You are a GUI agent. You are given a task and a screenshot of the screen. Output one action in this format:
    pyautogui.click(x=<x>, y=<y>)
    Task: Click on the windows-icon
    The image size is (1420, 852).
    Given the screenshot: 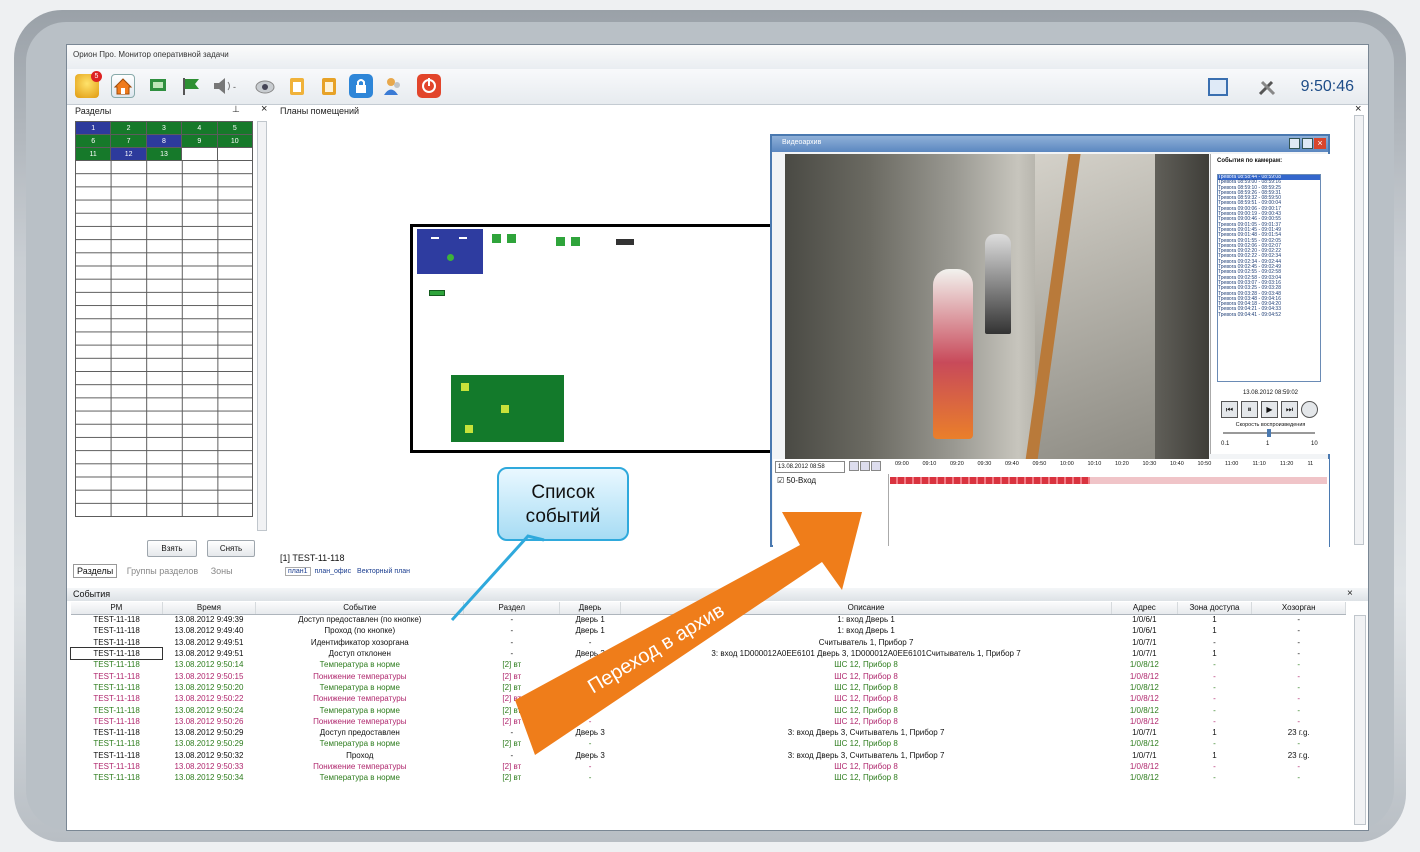 What is the action you would take?
    pyautogui.click(x=1218, y=87)
    